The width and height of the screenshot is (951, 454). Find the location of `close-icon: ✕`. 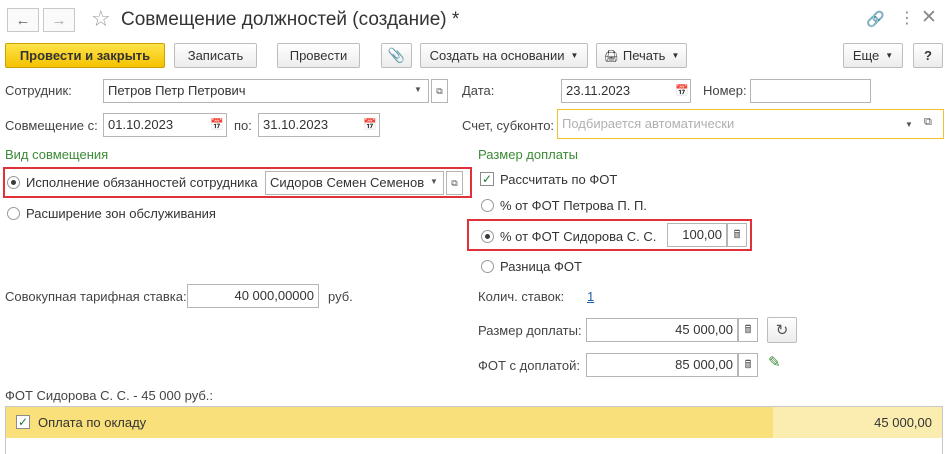

close-icon: ✕ is located at coordinates (929, 17).